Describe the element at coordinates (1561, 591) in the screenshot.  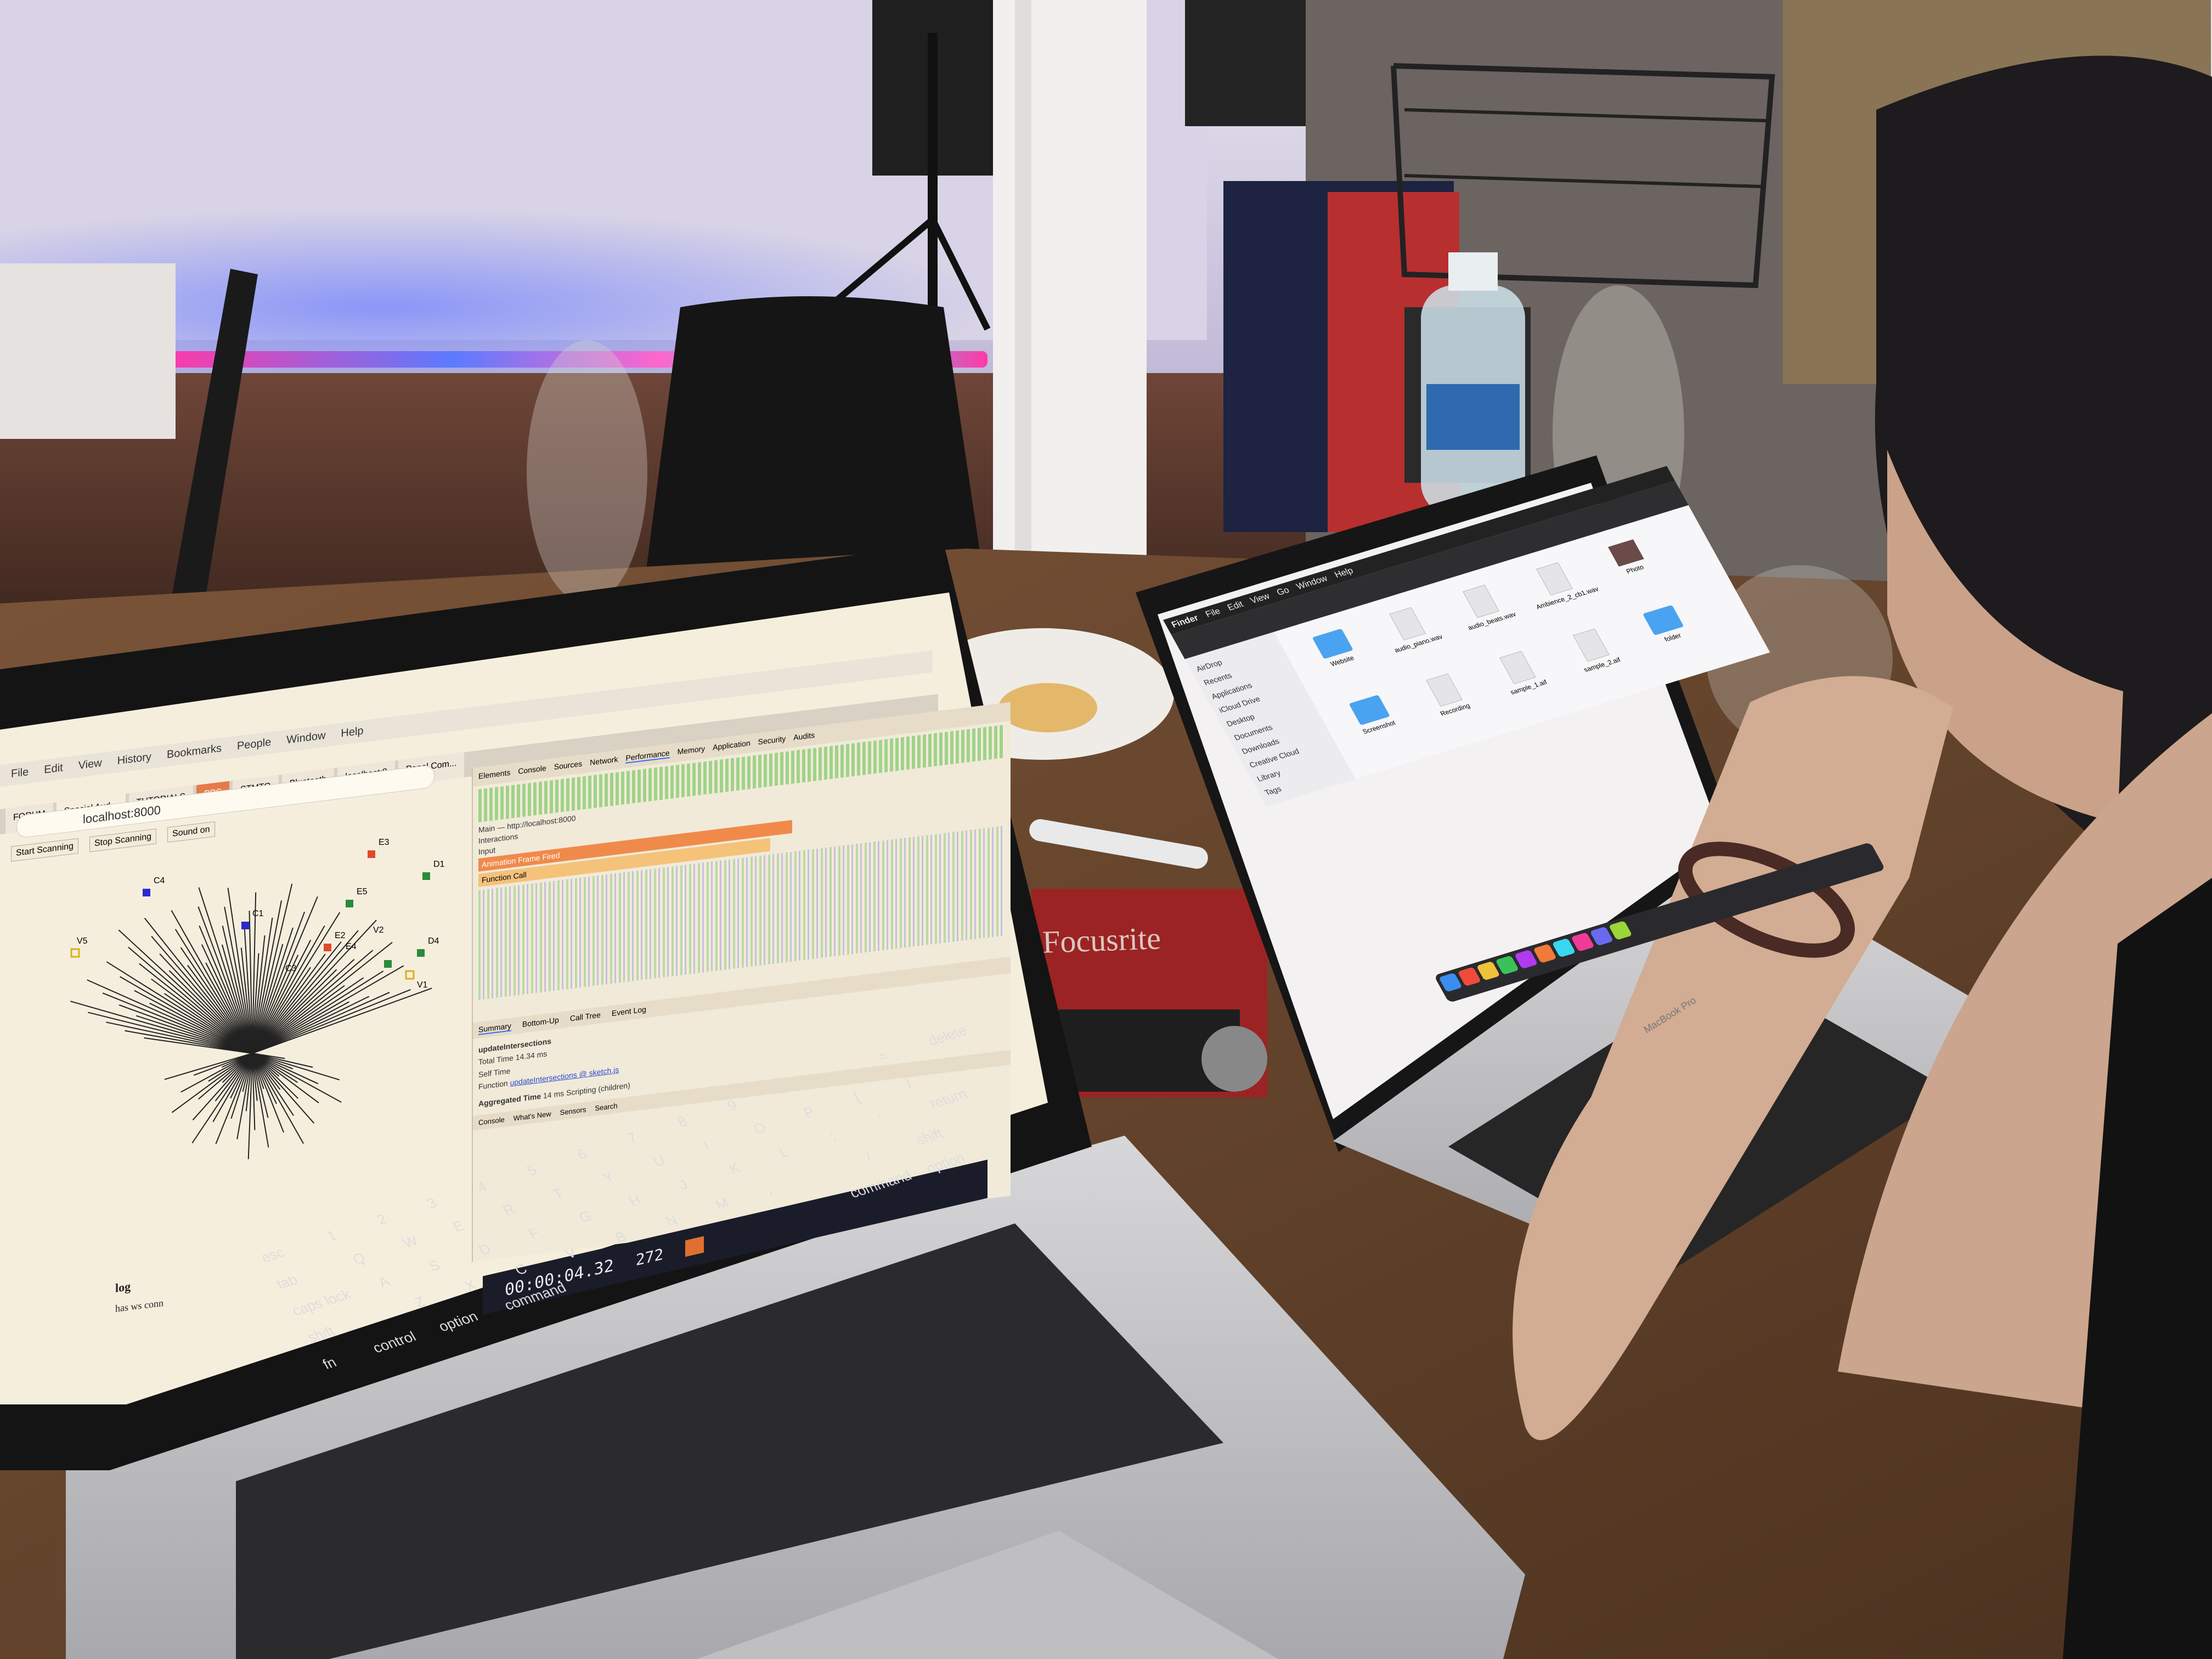
I see `file-item: Ambience_2_cb1.wav` at that location.